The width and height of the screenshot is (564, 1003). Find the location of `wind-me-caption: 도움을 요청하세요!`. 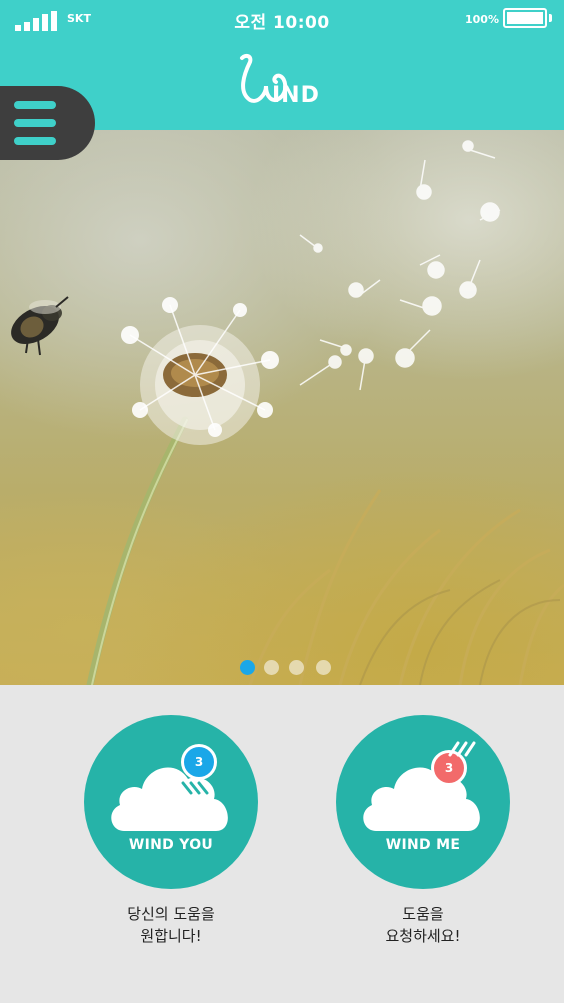

wind-me-caption: 도움을 요청하세요! is located at coordinates (423, 925).